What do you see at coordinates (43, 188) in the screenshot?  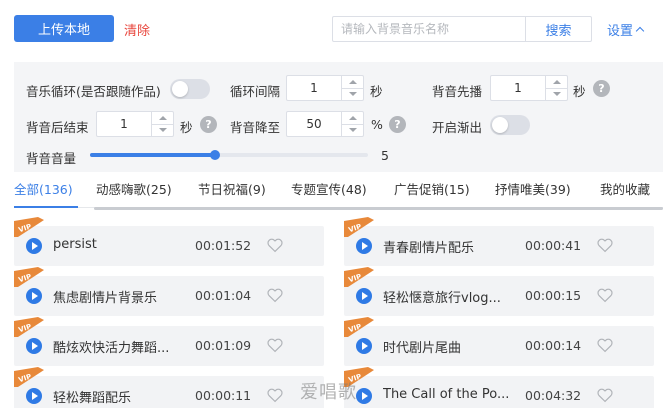 I see `tab-all: 全部(136)` at bounding box center [43, 188].